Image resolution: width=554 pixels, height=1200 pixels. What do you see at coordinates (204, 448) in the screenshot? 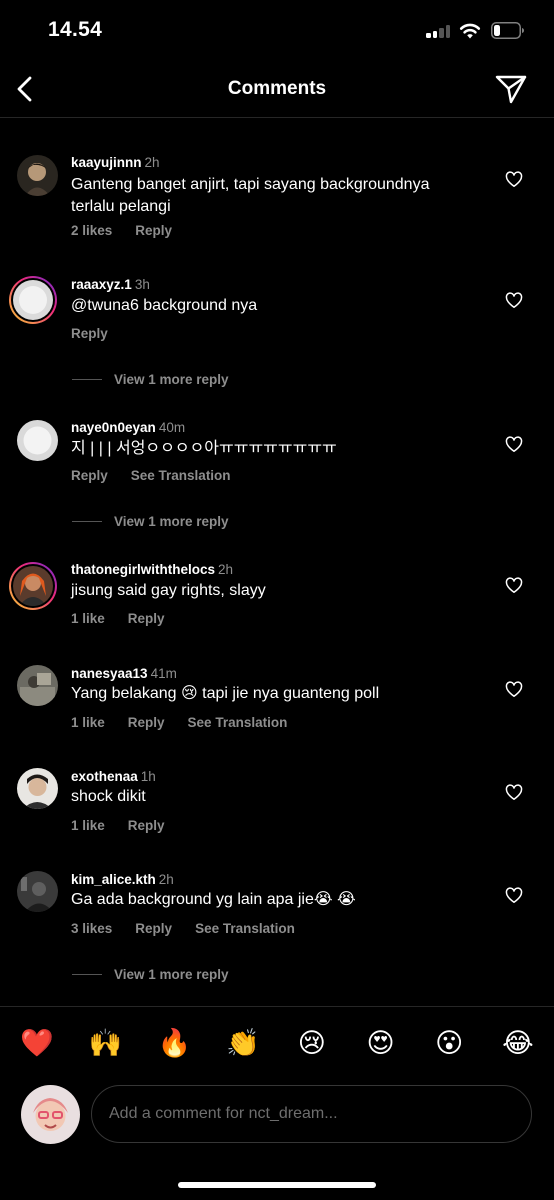
I see `comment-text: 지 | | | 서엉ㅇㅇㅇㅇ아ㅠㅠㅠㅠㅠㅠㅠㅠ` at bounding box center [204, 448].